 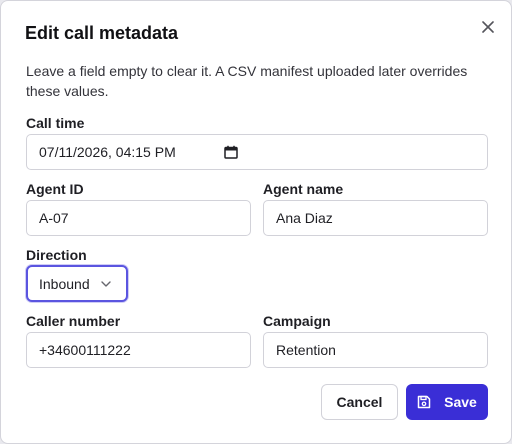 I want to click on campaign-input: Retention, so click(x=375, y=350).